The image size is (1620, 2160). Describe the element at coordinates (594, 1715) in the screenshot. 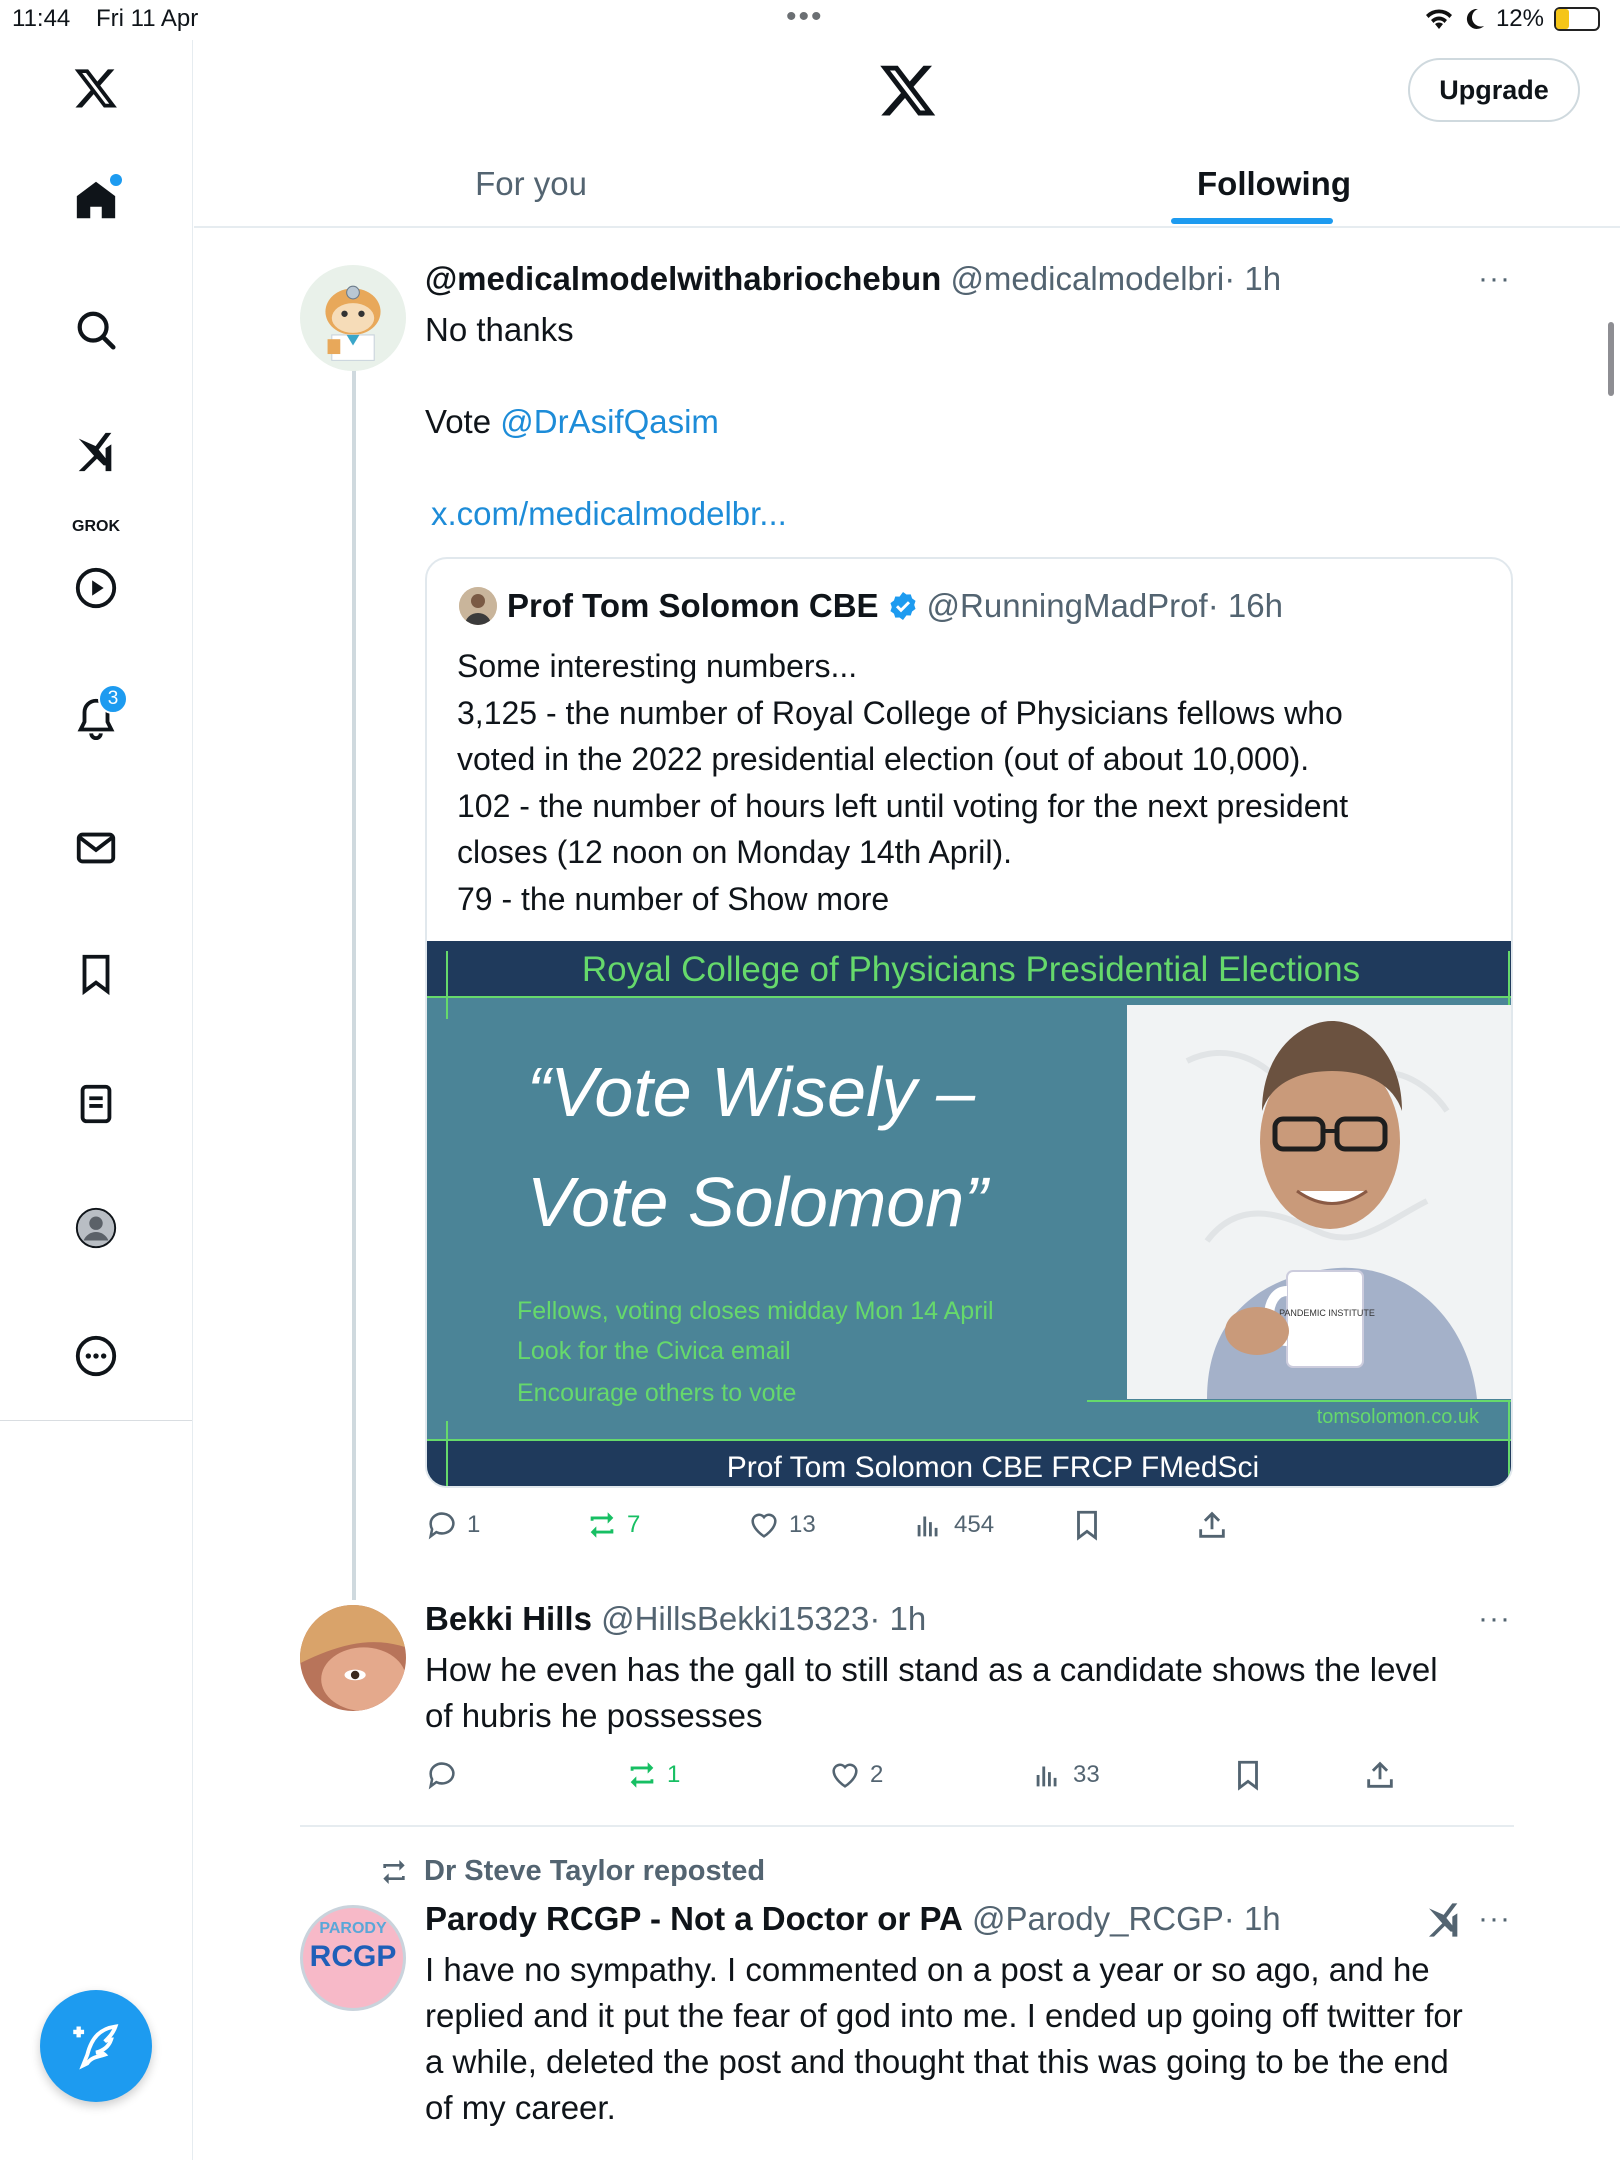

I see `tweet-text-line: of hubris he possesses` at that location.